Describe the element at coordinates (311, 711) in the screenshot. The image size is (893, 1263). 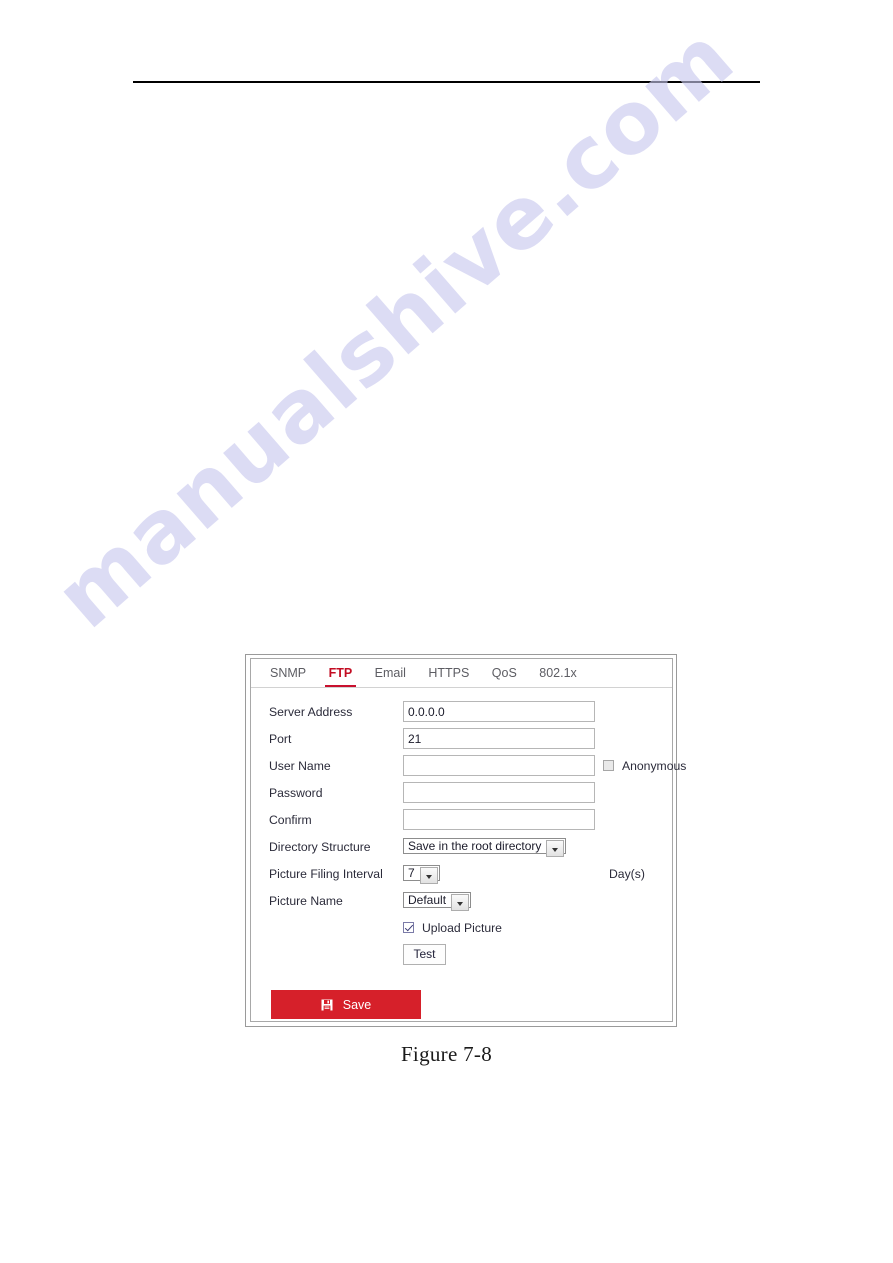
I see `server-address-label: Server Address` at that location.